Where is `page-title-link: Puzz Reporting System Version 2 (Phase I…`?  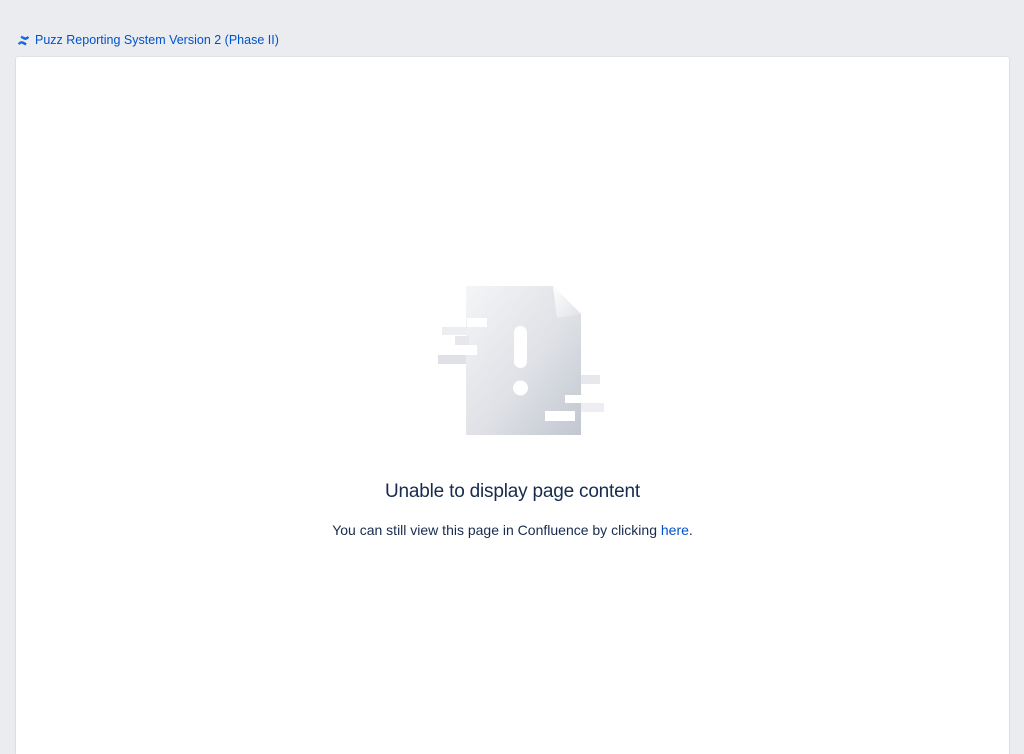
page-title-link: Puzz Reporting System Version 2 (Phase I… is located at coordinates (157, 40).